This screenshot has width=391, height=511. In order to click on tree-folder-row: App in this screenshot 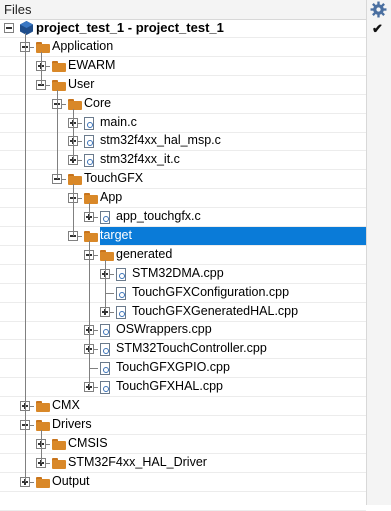, I will do `click(183, 199)`.